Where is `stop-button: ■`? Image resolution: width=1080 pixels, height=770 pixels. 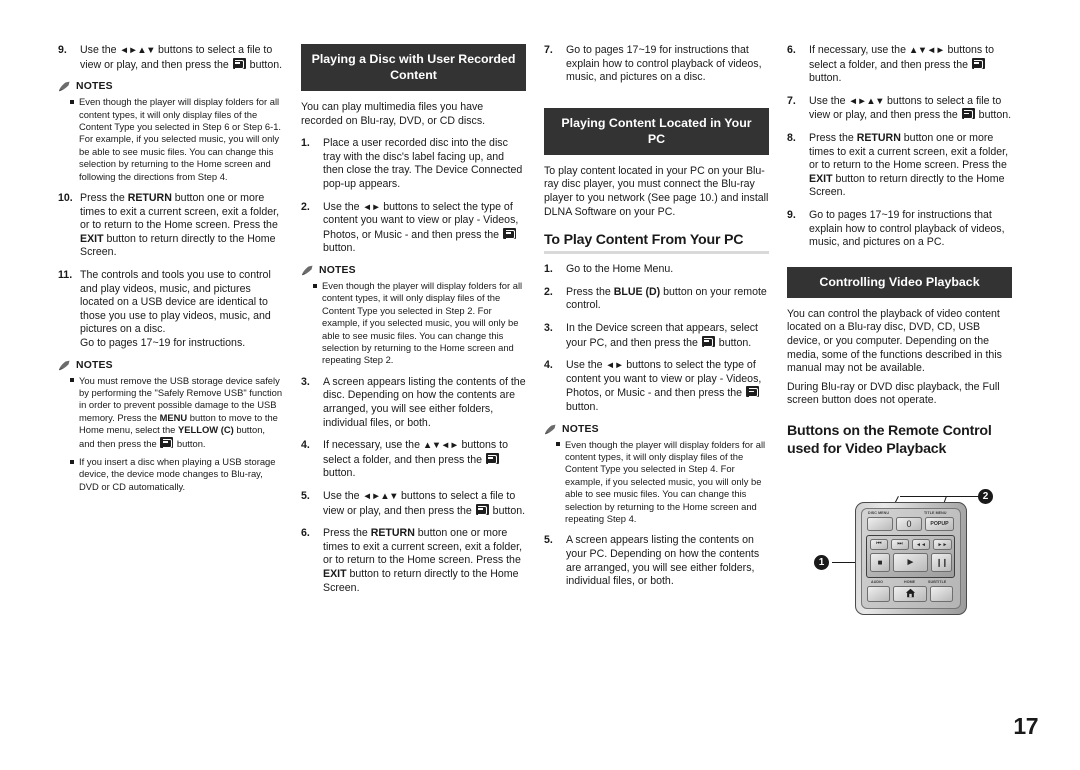
stop-button: ■ is located at coordinates (880, 562).